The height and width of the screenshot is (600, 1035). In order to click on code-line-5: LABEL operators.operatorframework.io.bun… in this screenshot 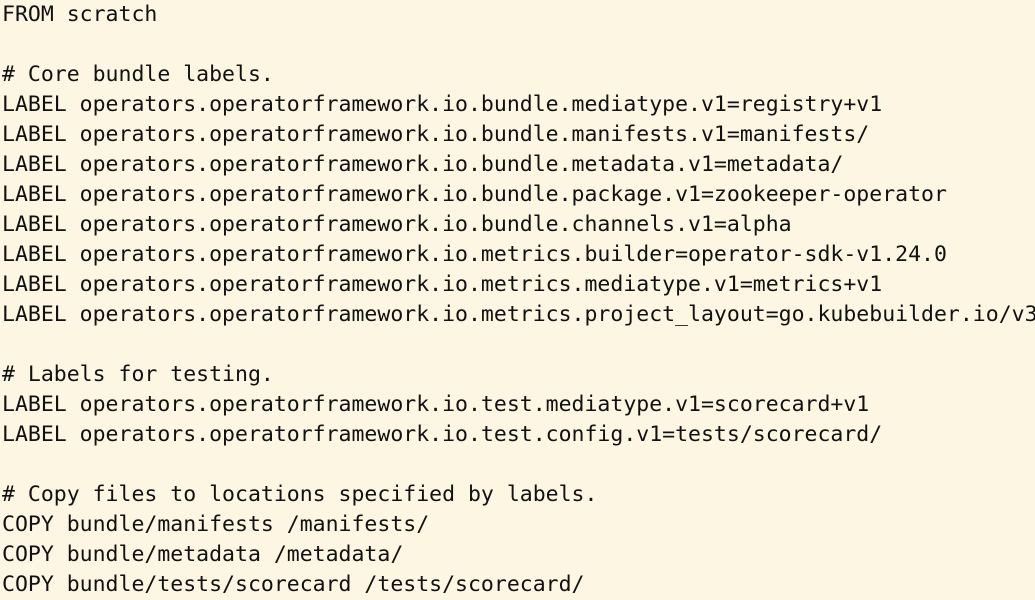, I will do `click(436, 134)`.